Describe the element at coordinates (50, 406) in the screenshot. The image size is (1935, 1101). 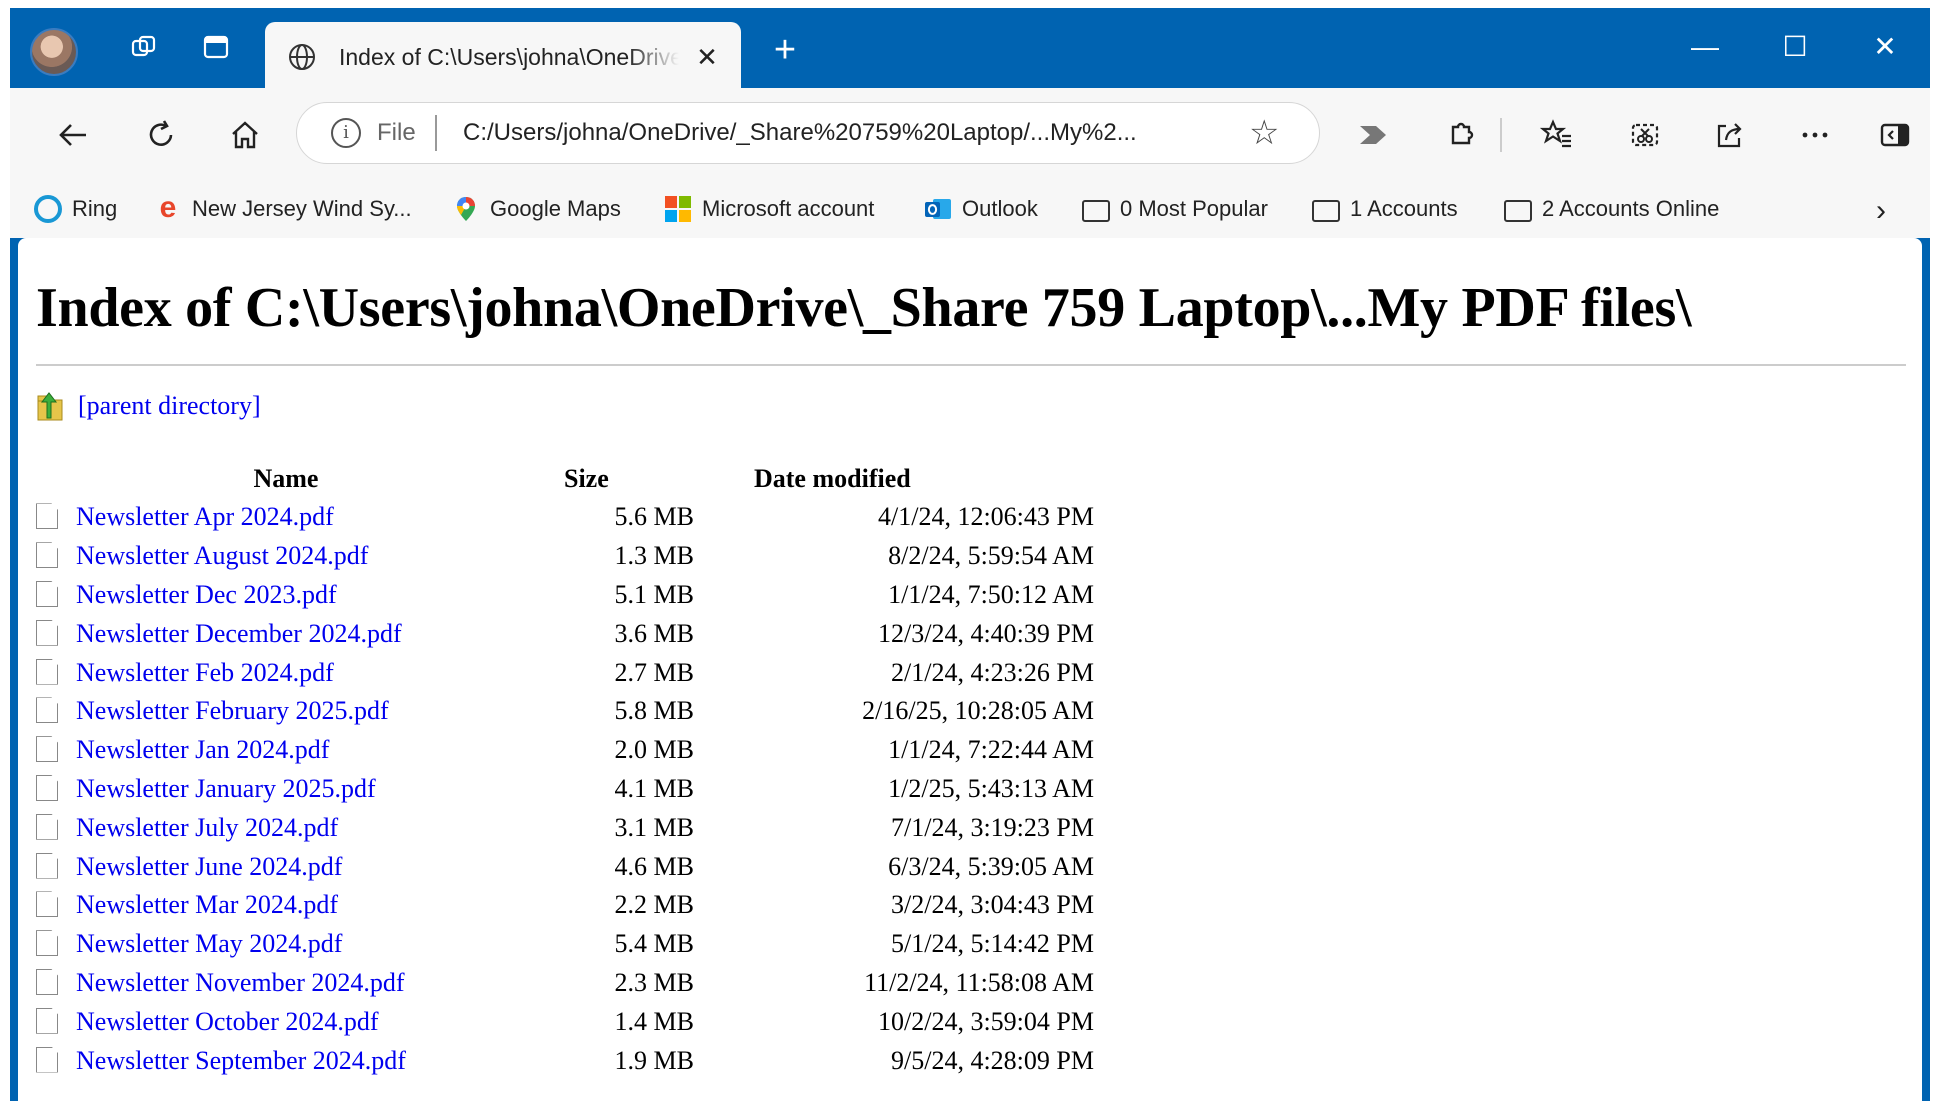
I see `parent-folder-up-icon` at that location.